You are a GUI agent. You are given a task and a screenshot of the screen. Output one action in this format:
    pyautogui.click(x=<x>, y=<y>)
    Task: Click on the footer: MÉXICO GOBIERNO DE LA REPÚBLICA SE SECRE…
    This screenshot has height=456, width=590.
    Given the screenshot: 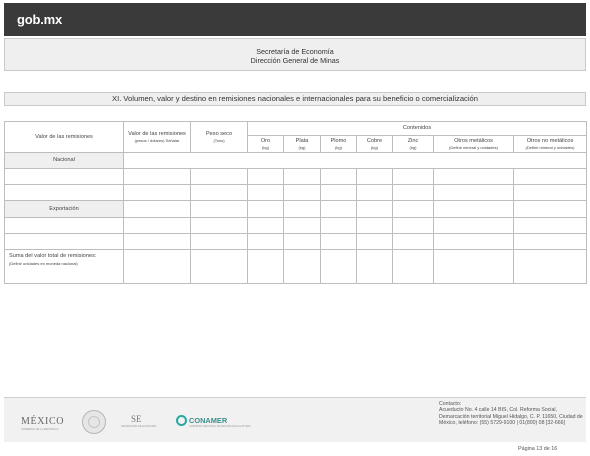 What is the action you would take?
    pyautogui.click(x=295, y=420)
    